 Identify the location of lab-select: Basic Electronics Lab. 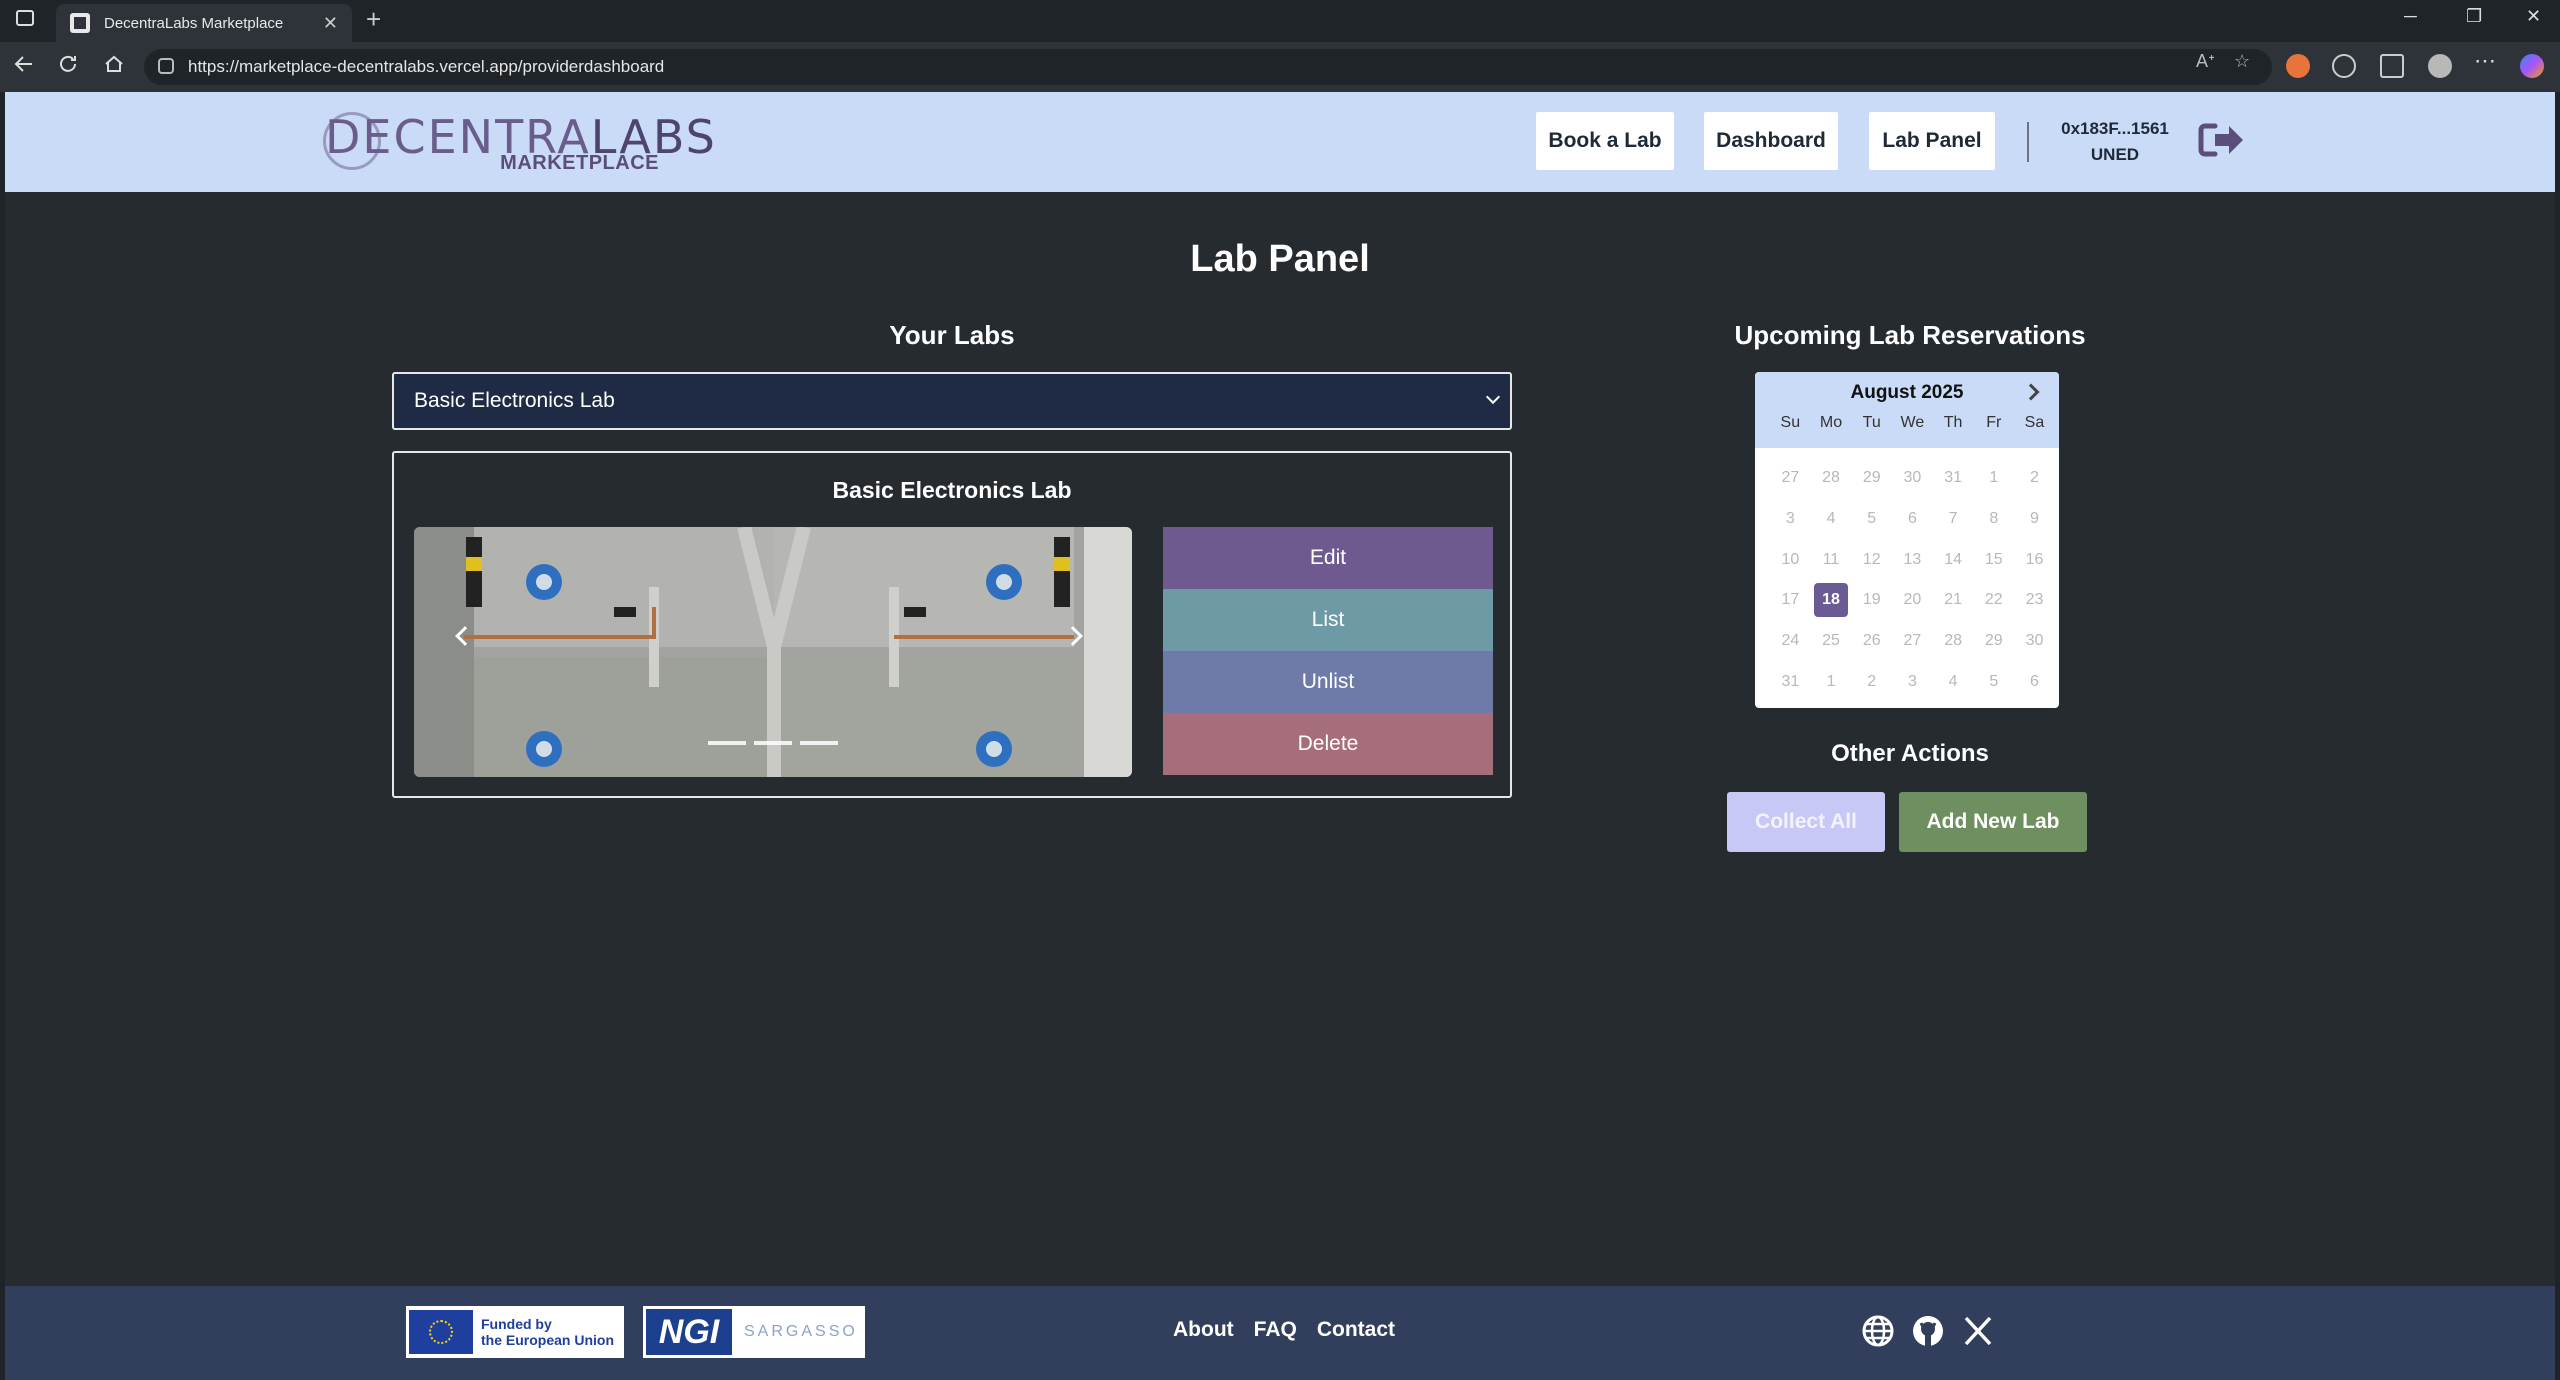
(952, 401).